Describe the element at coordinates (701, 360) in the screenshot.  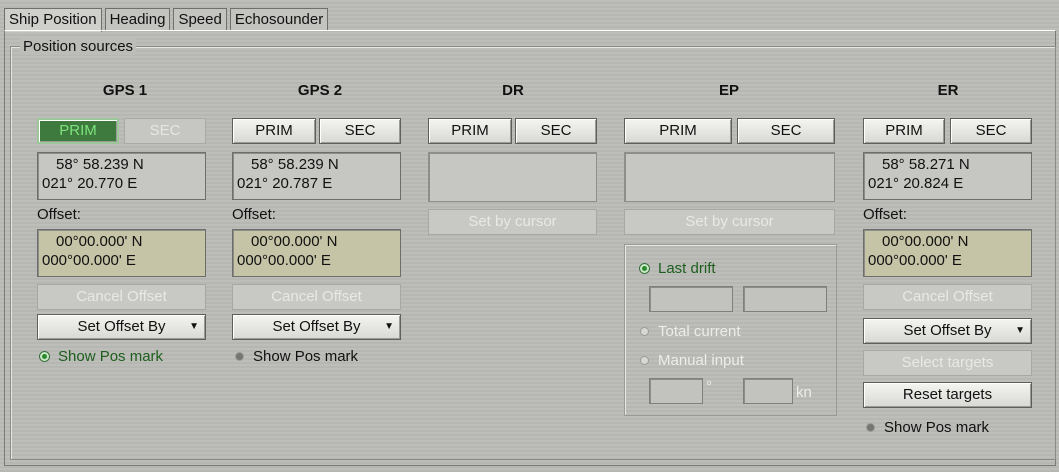
I see `ep-manual-input-label: Manual input` at that location.